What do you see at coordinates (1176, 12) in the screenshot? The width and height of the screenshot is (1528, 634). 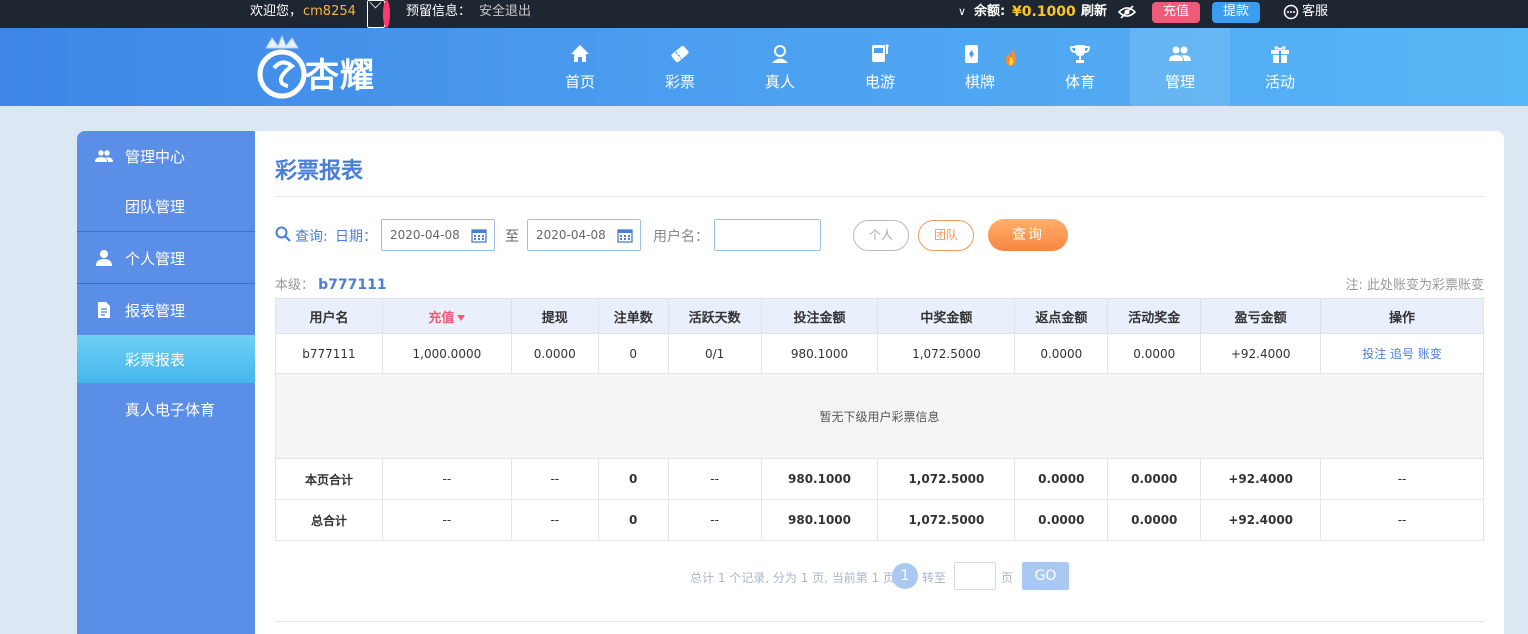 I see `recharge-button: 充值` at bounding box center [1176, 12].